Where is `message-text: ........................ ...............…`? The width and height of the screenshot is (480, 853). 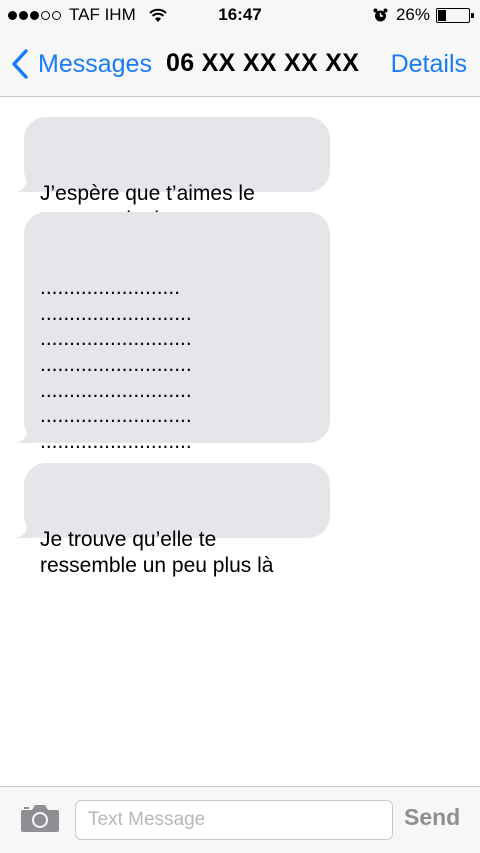
message-text: ........................ ...............… is located at coordinates (121, 377).